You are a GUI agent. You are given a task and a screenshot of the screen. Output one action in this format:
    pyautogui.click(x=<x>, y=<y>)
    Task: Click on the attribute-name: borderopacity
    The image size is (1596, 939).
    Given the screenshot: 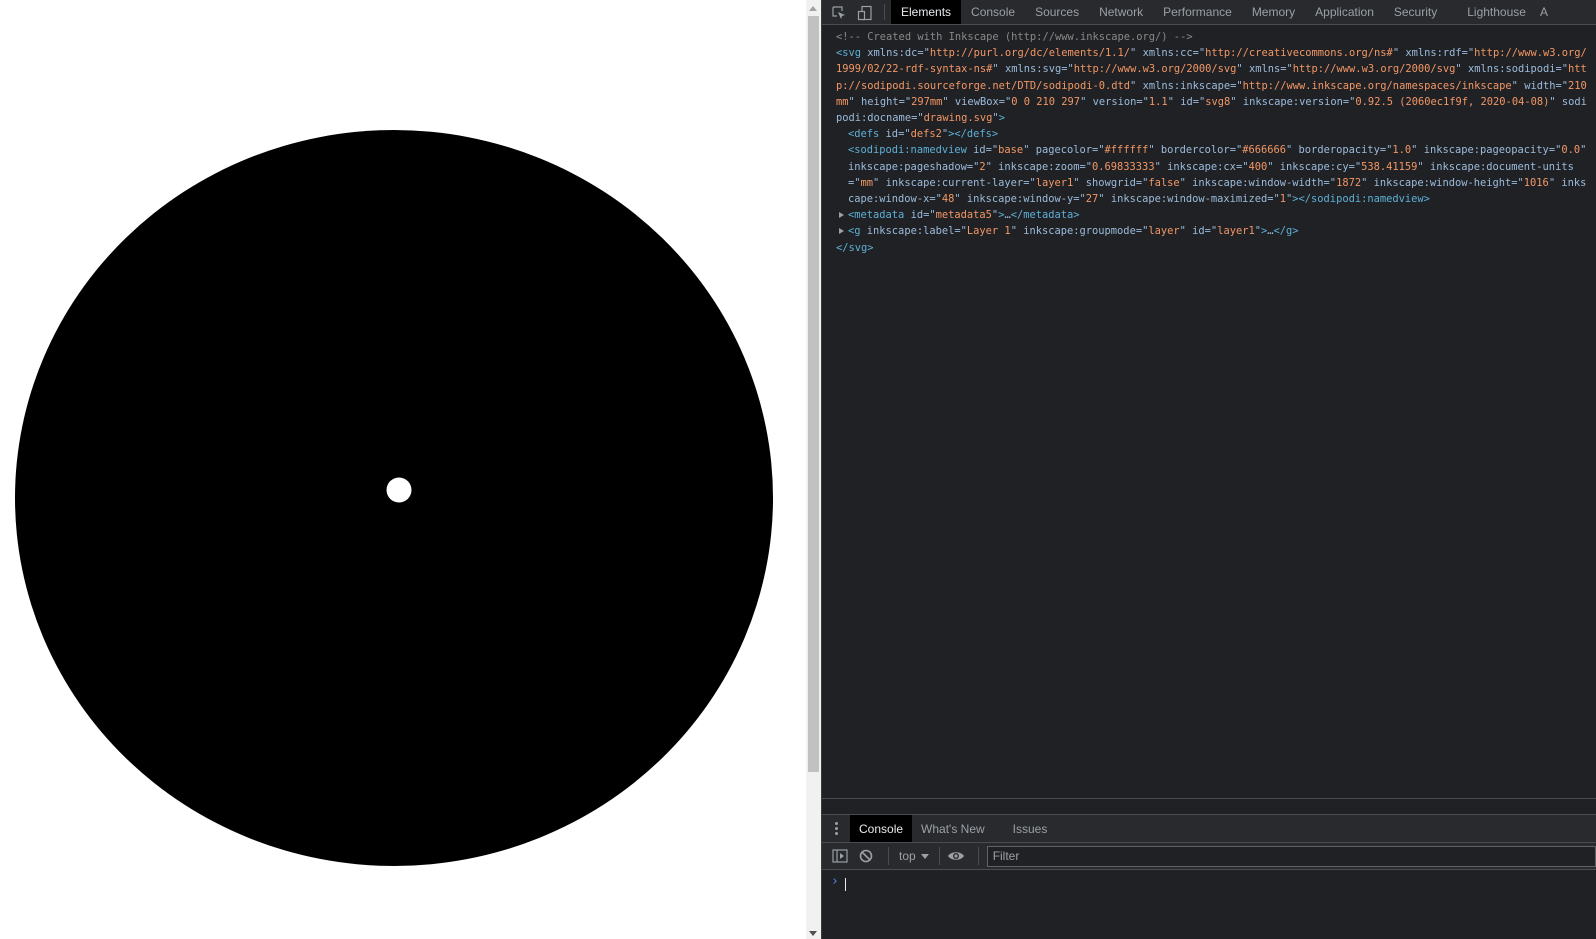 What is the action you would take?
    pyautogui.click(x=1339, y=150)
    